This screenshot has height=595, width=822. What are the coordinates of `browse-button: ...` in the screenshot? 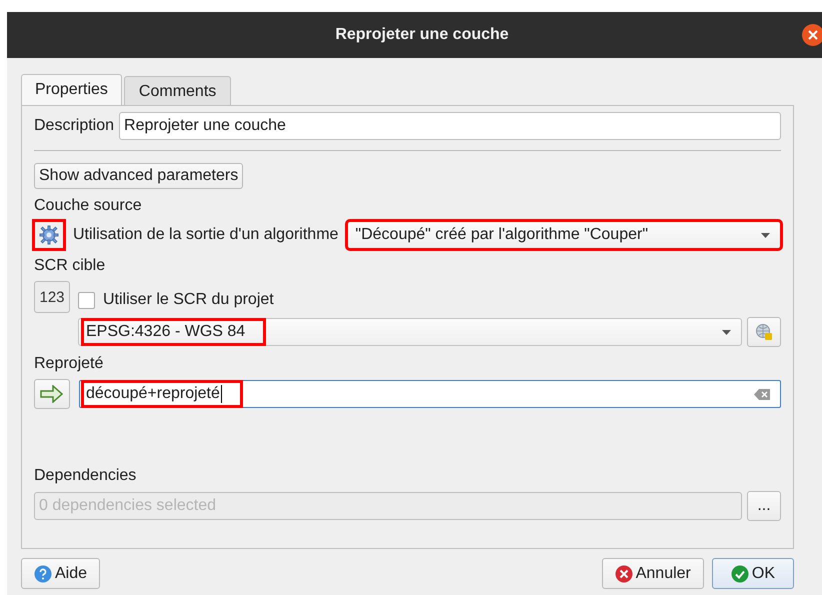 It's located at (764, 506).